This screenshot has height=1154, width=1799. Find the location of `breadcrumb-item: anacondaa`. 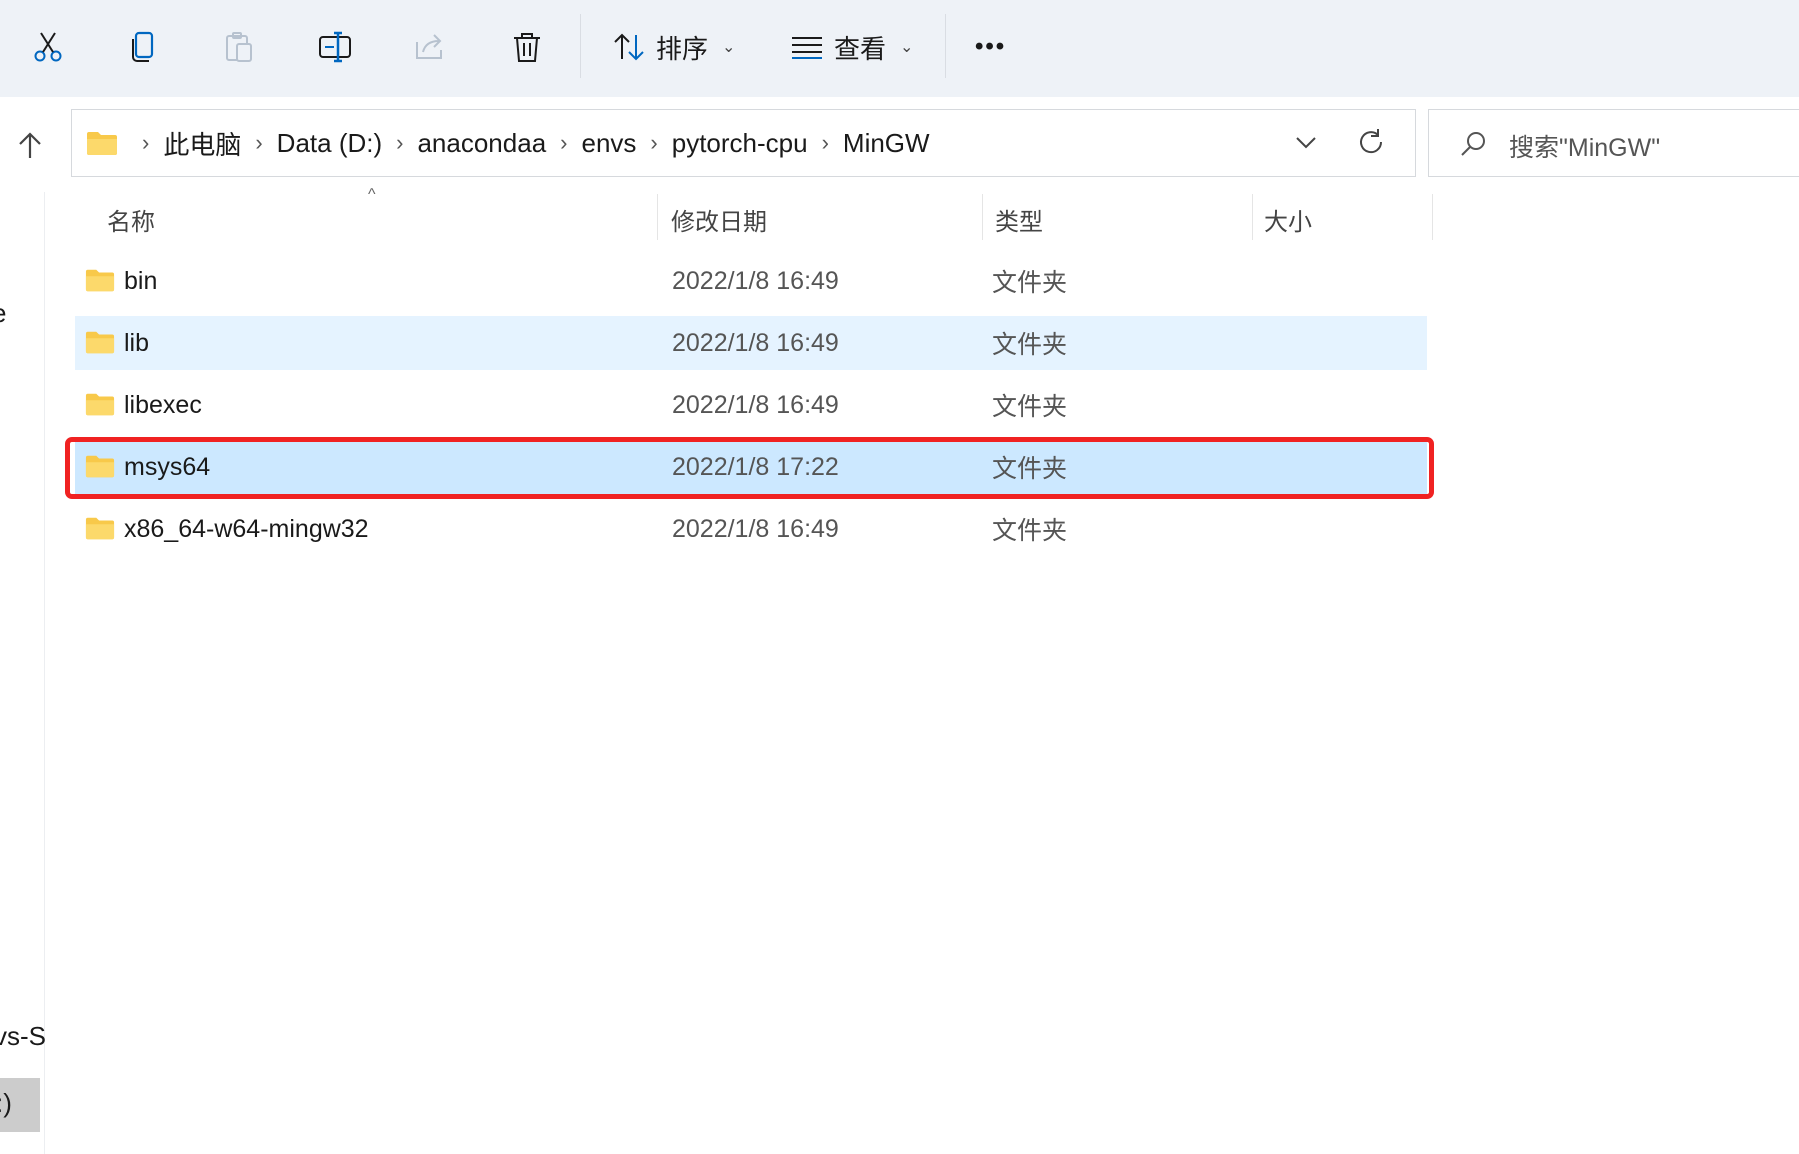

breadcrumb-item: anacondaa is located at coordinates (481, 143).